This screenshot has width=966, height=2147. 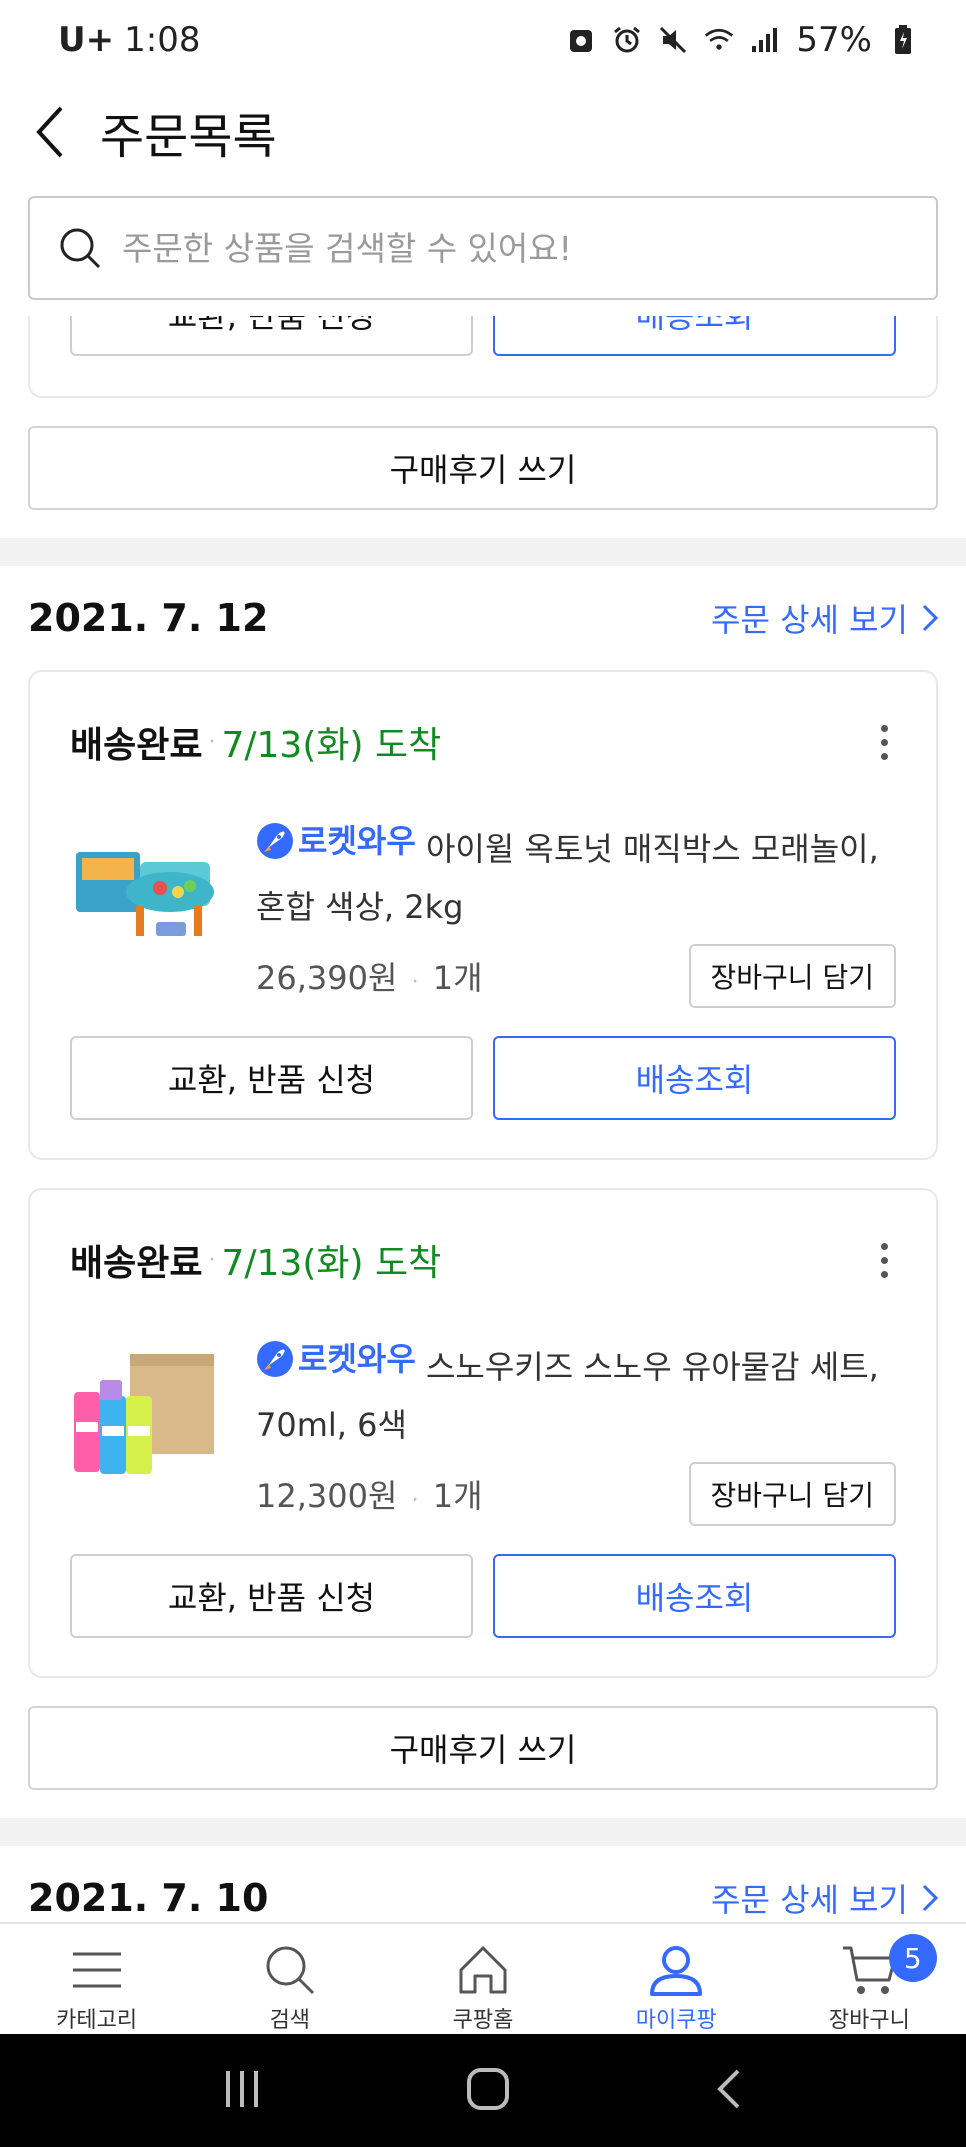 I want to click on product-price: 12,300원, so click(x=327, y=1496).